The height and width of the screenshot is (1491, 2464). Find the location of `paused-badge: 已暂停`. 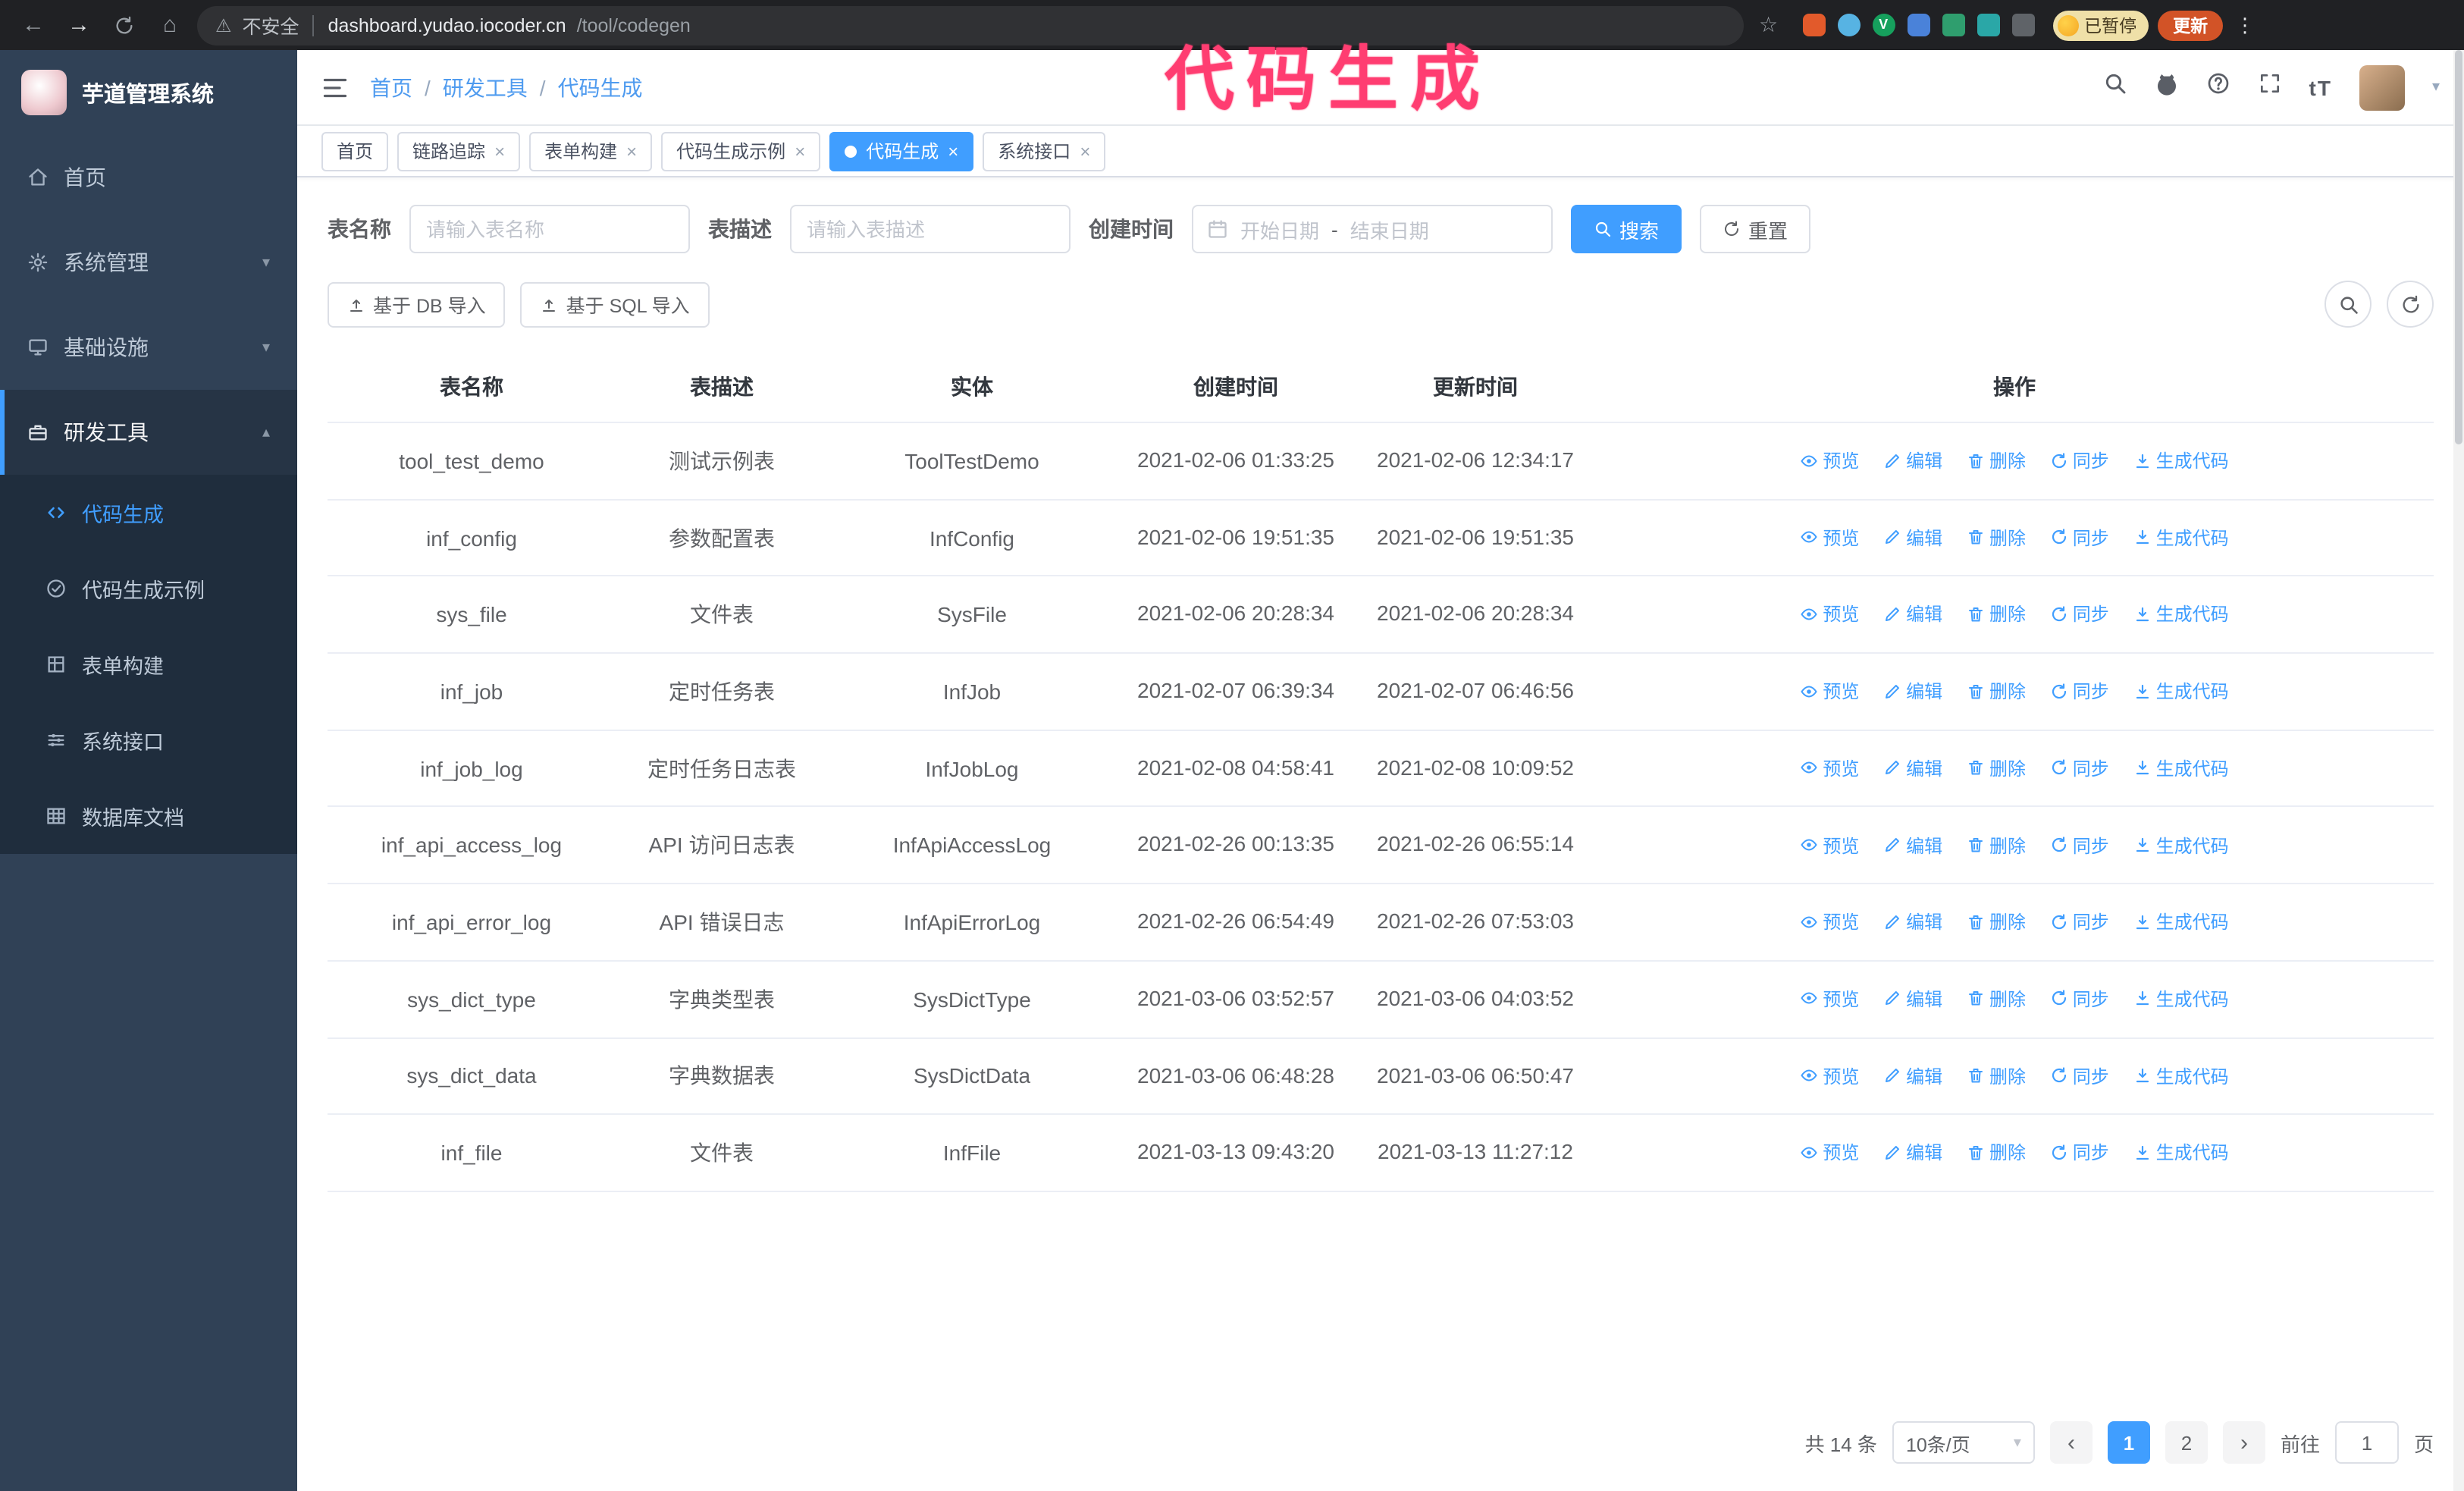

paused-badge: 已暂停 is located at coordinates (2100, 25).